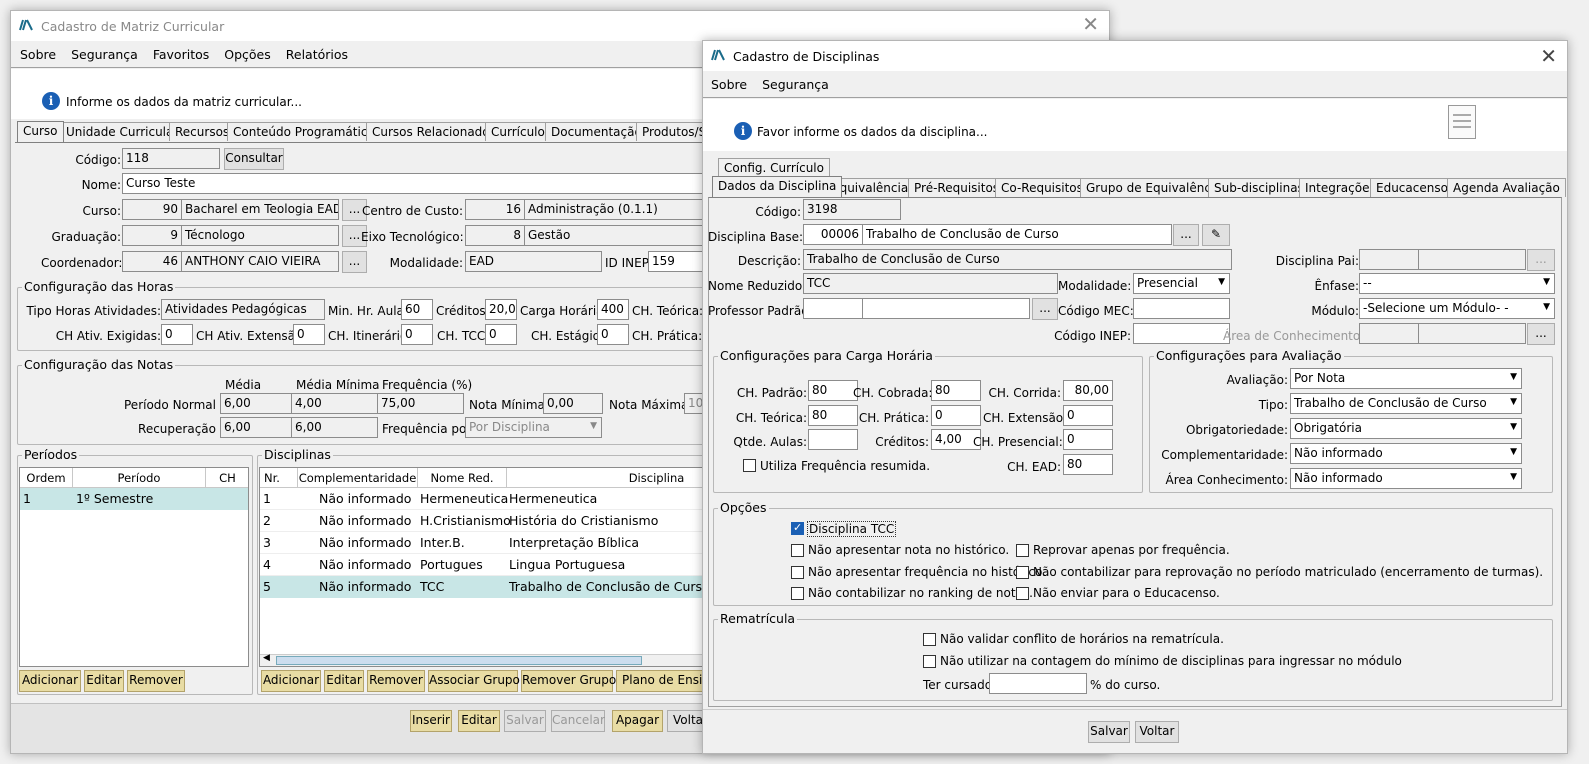 The image size is (1589, 764). What do you see at coordinates (833, 415) in the screenshot?
I see `disc-ch-teorica-field: 80` at bounding box center [833, 415].